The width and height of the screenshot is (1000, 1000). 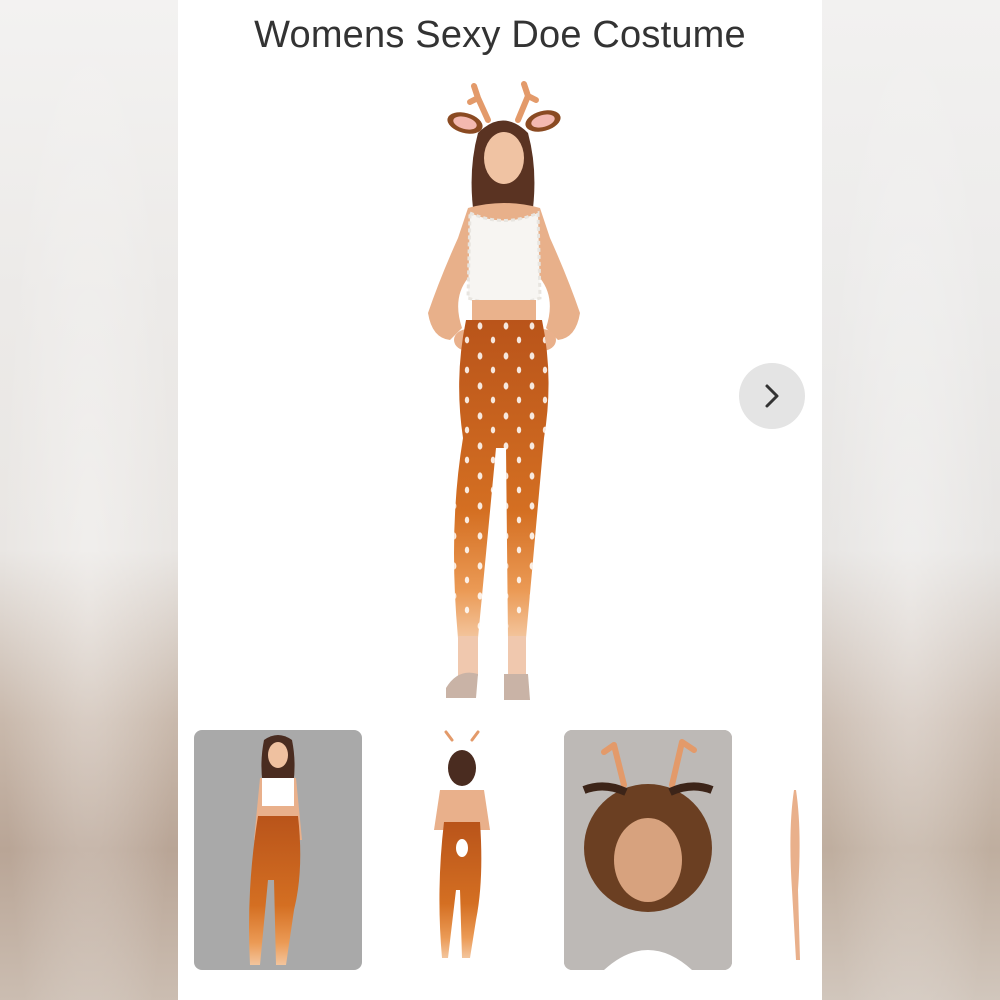 I want to click on thumbnail-headband-closeup, so click(x=648, y=850).